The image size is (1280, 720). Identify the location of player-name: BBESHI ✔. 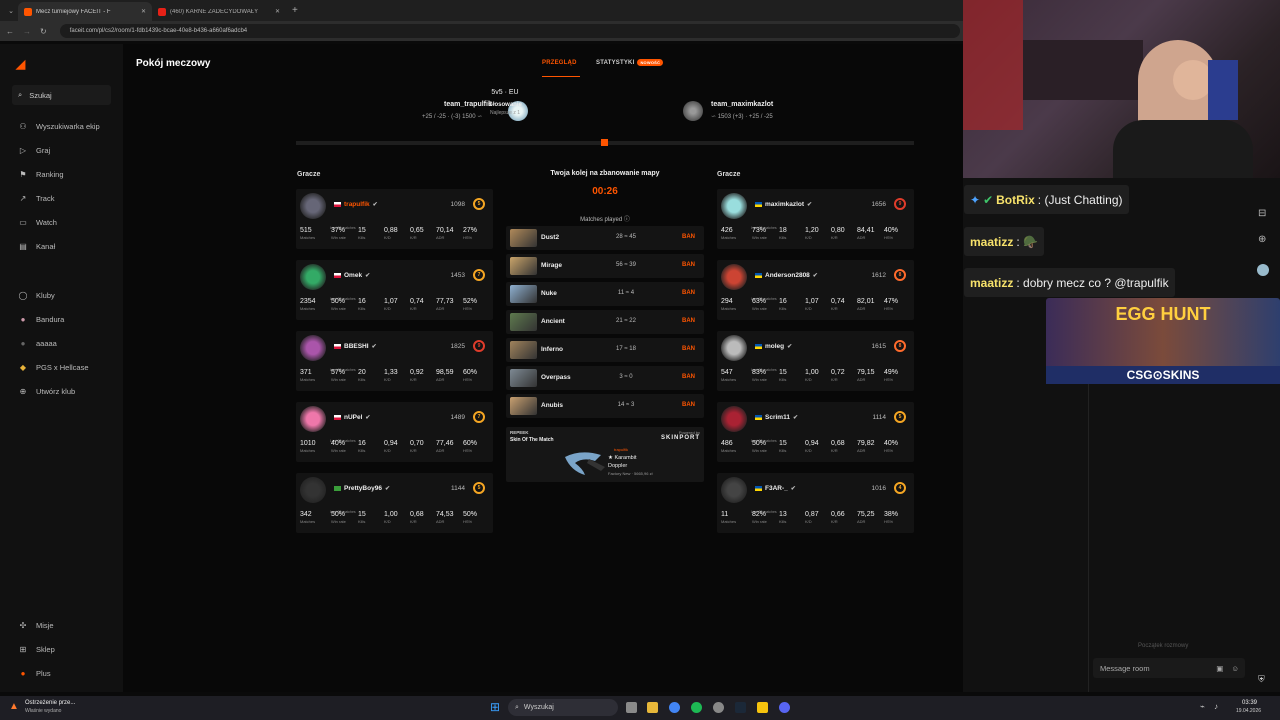
(360, 346).